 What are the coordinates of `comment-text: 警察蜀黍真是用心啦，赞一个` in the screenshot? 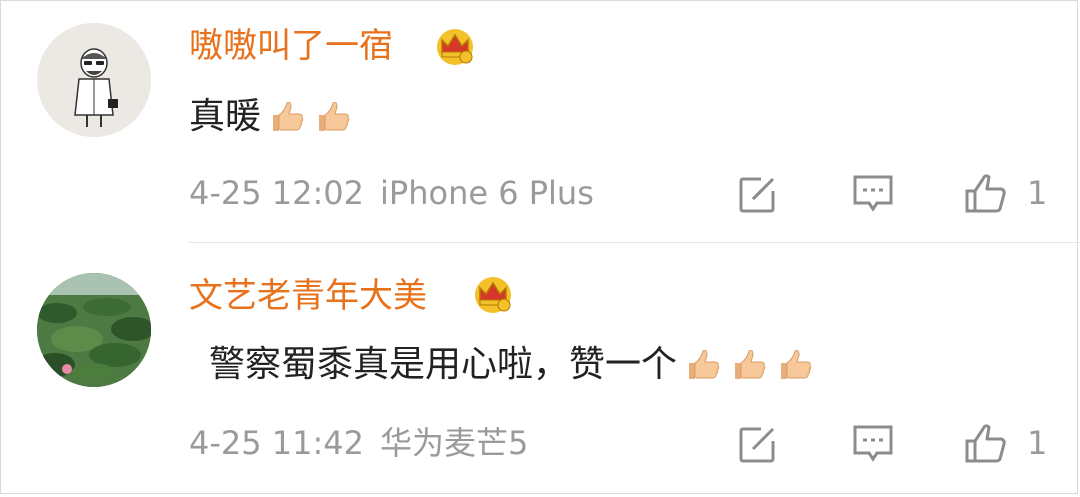 It's located at (512, 365).